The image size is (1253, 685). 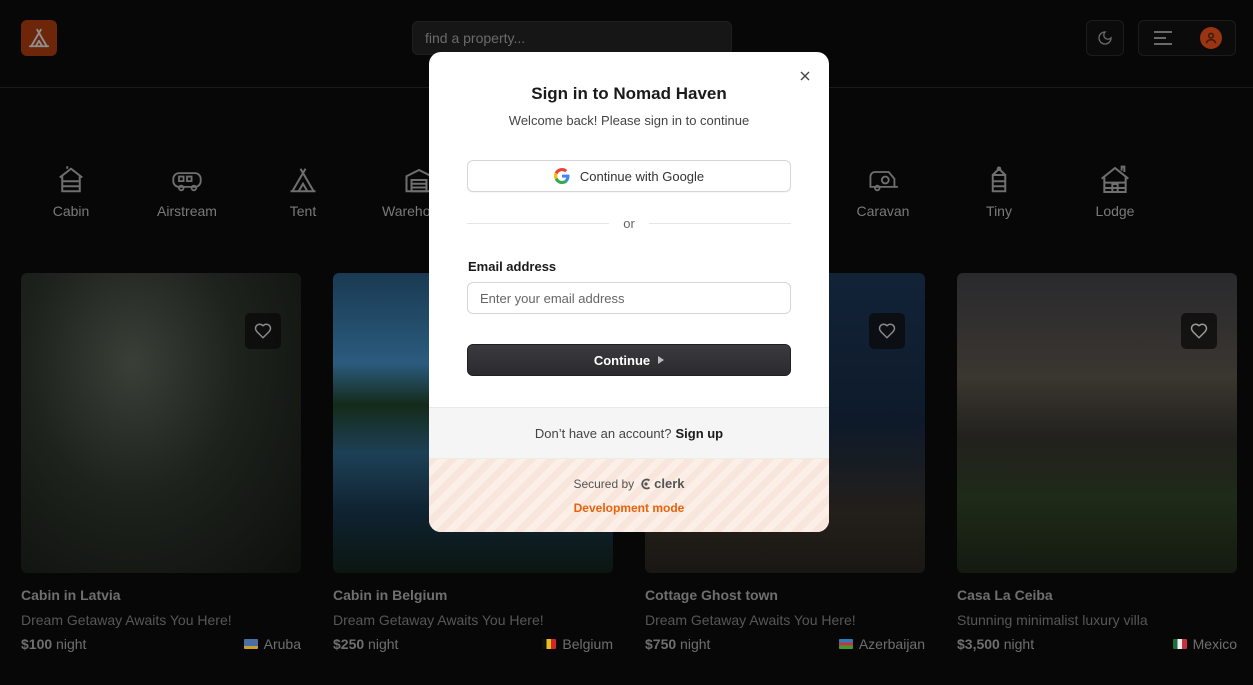 What do you see at coordinates (629, 508) in the screenshot?
I see `development-mode-label: Development mode` at bounding box center [629, 508].